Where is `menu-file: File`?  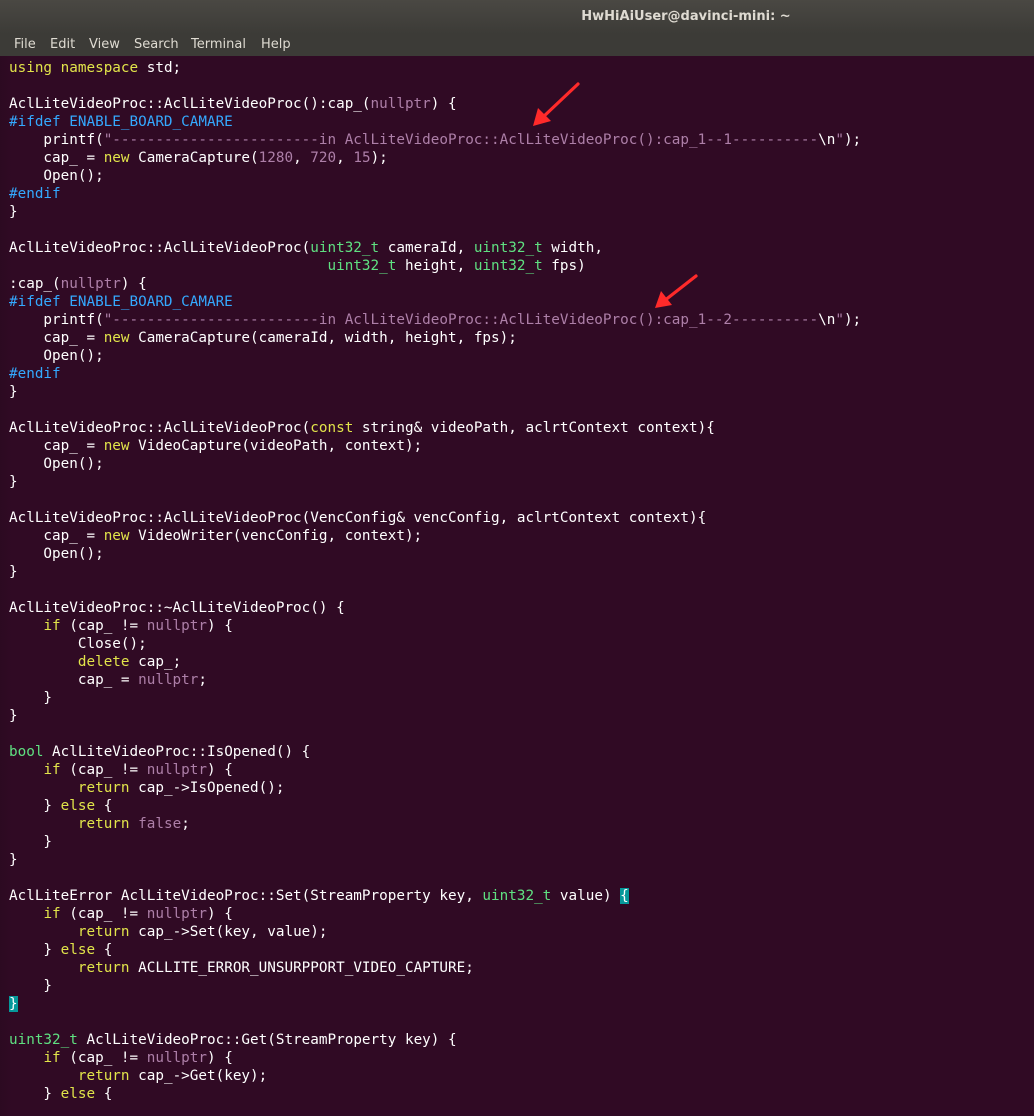
menu-file: File is located at coordinates (25, 44).